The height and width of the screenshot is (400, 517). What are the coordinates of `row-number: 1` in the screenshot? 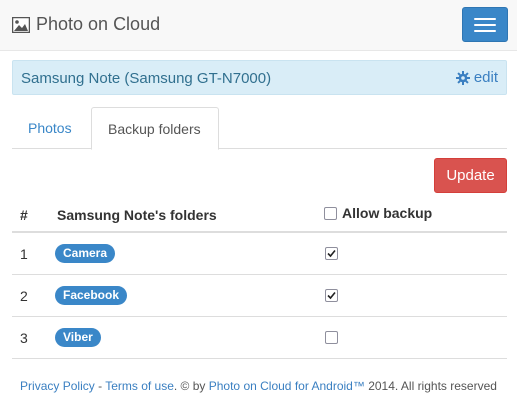 It's located at (24, 254).